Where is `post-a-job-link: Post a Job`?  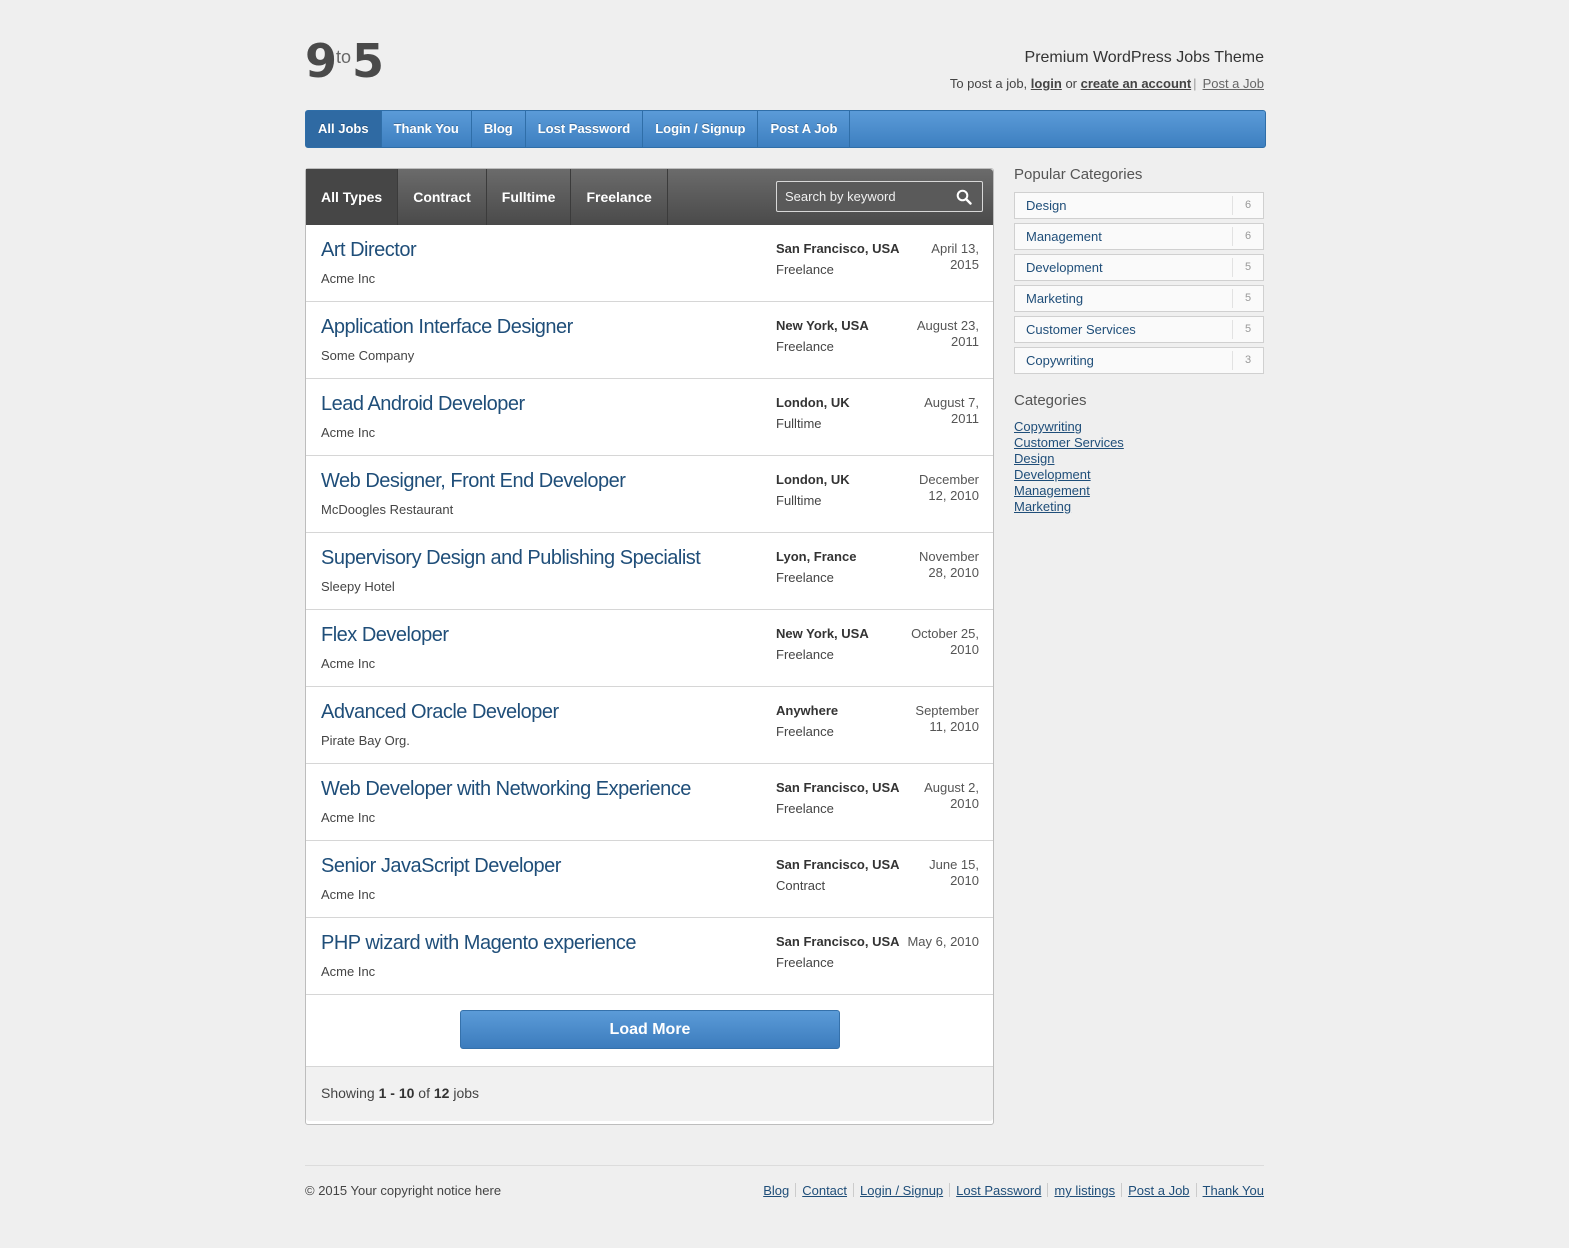 post-a-job-link: Post a Job is located at coordinates (1233, 83).